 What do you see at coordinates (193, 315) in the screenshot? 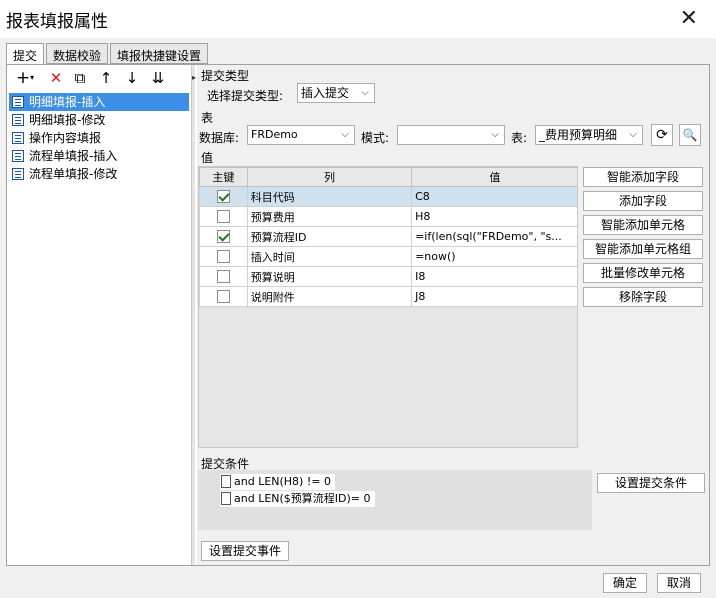
I see `pane-splitter` at bounding box center [193, 315].